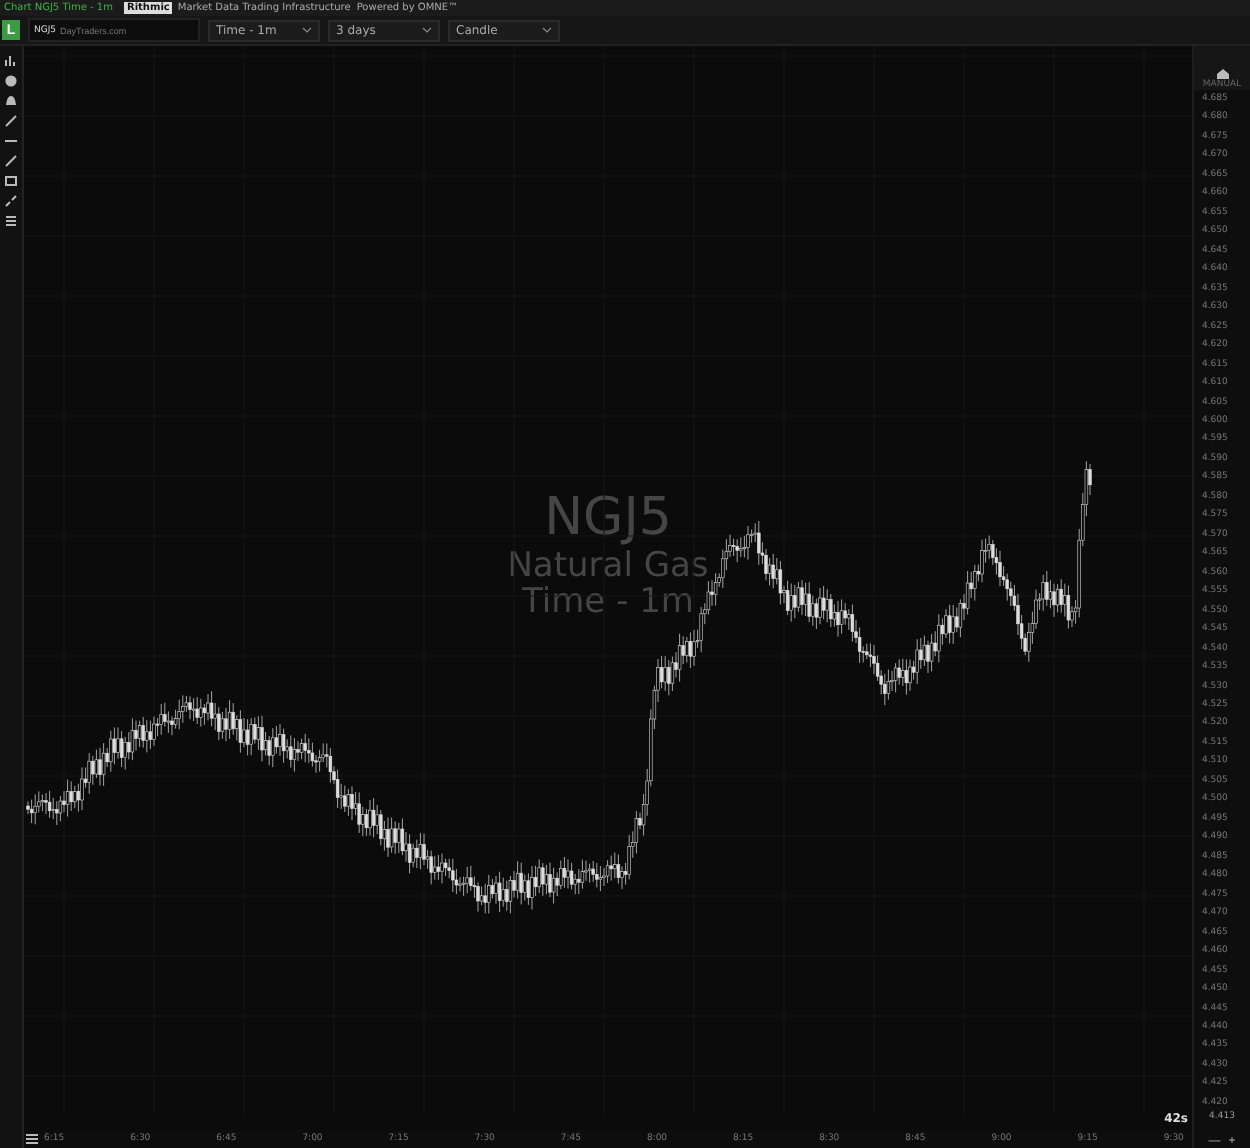 Image resolution: width=1250 pixels, height=1148 pixels. Describe the element at coordinates (608, 603) in the screenshot. I see `watermark-interval: Time - 1m` at that location.